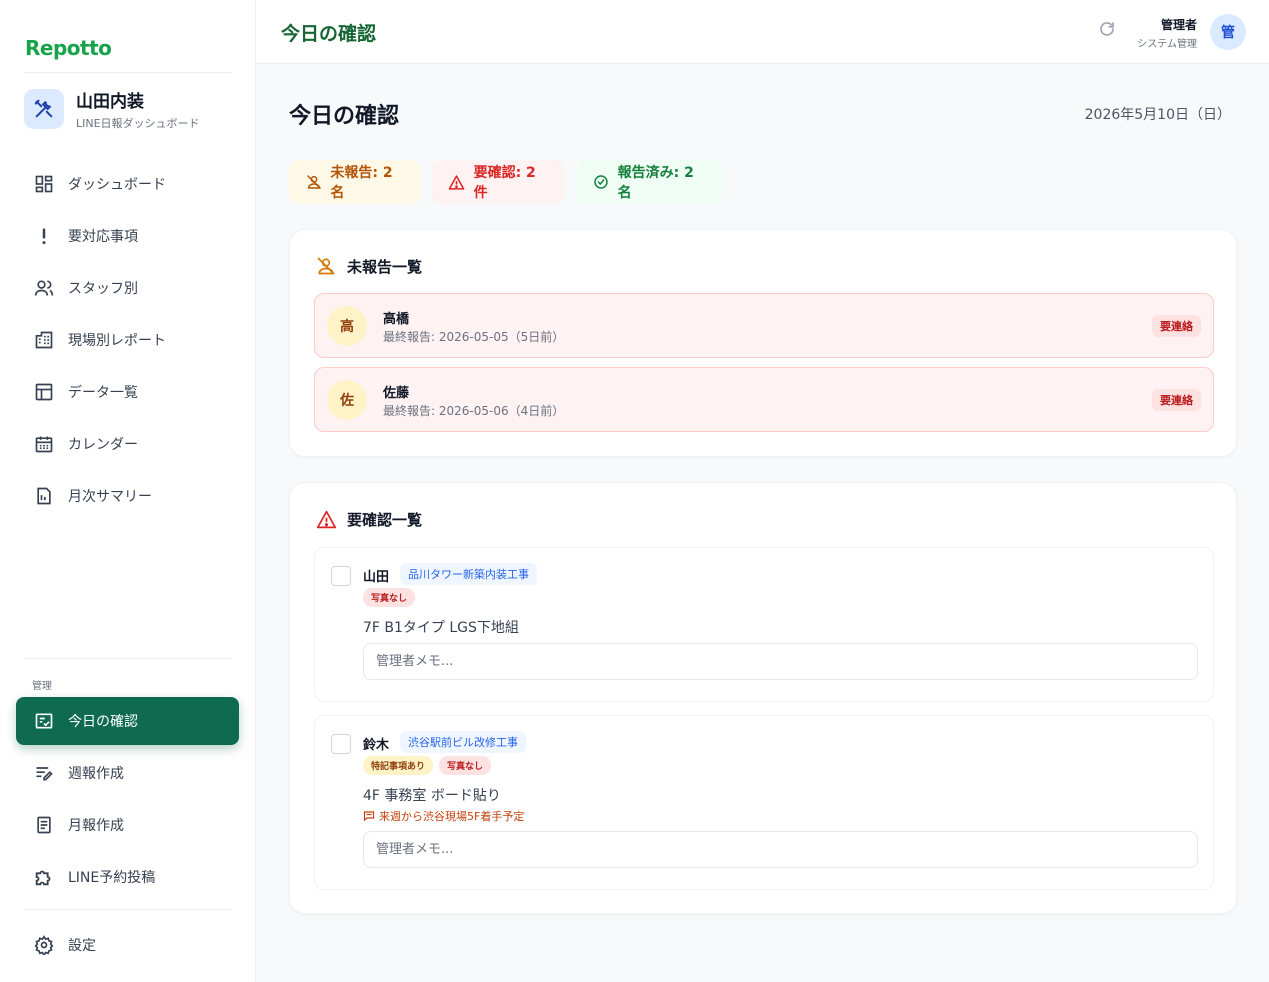  What do you see at coordinates (452, 816) in the screenshot?
I see `special-note-text: 来週から渋谷現場5F着手予定` at bounding box center [452, 816].